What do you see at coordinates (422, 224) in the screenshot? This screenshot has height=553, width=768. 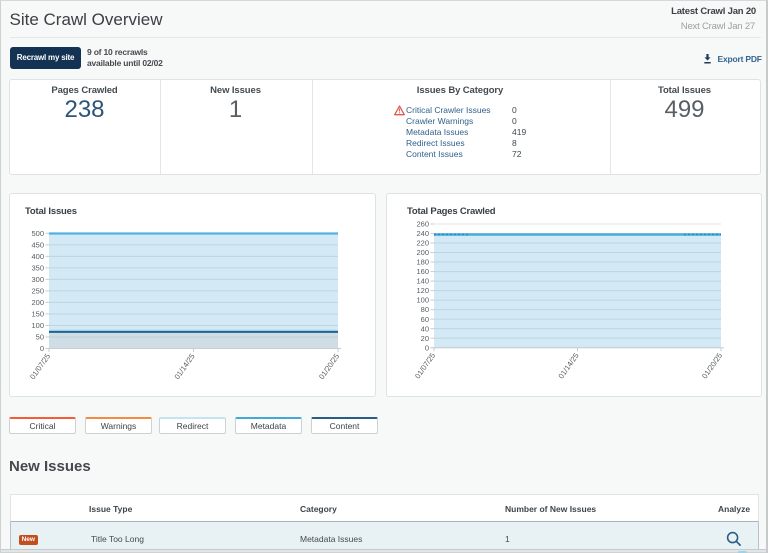 I see `svg-text: 260` at bounding box center [422, 224].